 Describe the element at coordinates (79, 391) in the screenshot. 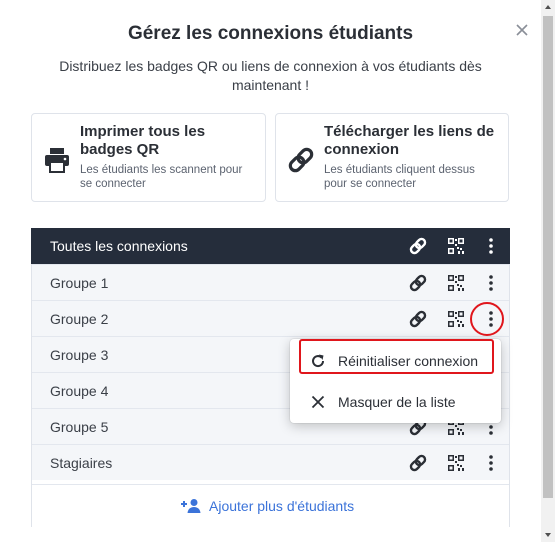

I see `row-label: Groupe 4` at that location.